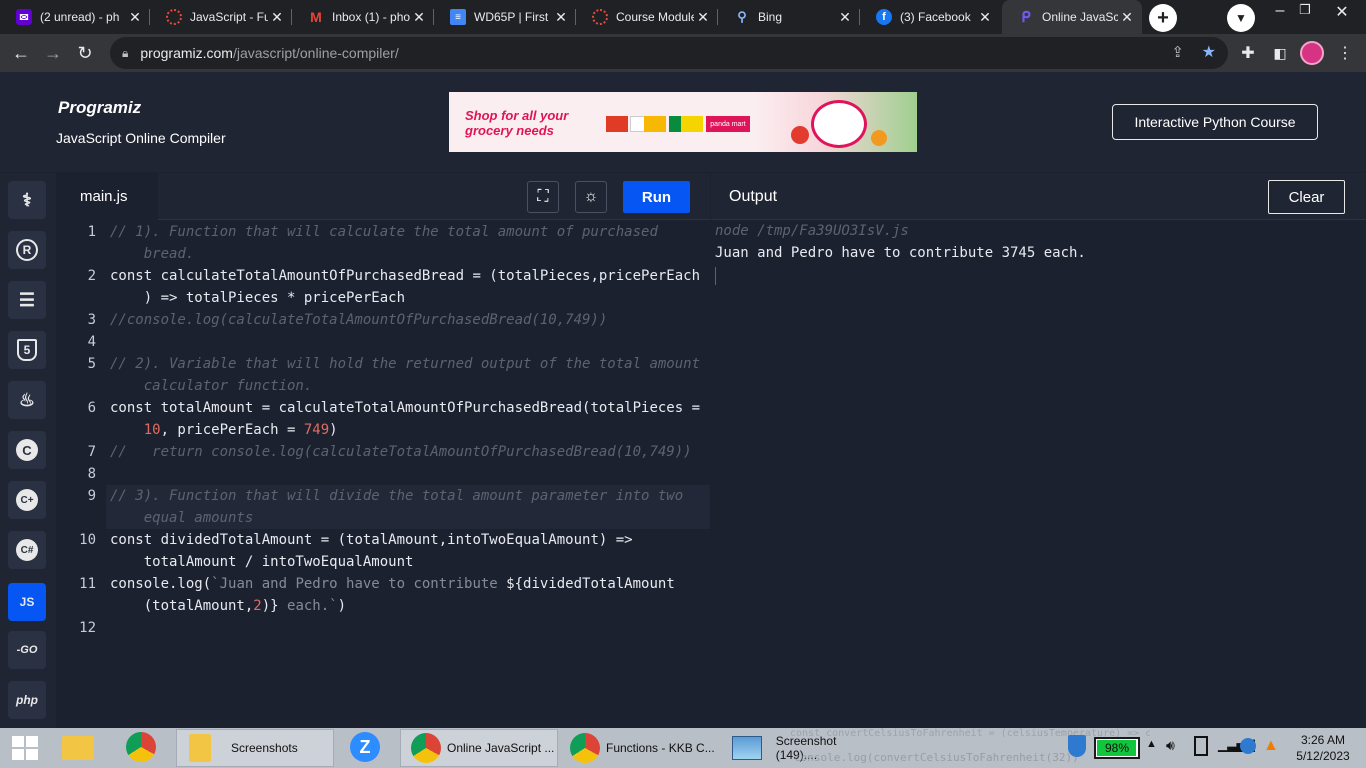  I want to click on side-panel-button: ◧, so click(1280, 53).